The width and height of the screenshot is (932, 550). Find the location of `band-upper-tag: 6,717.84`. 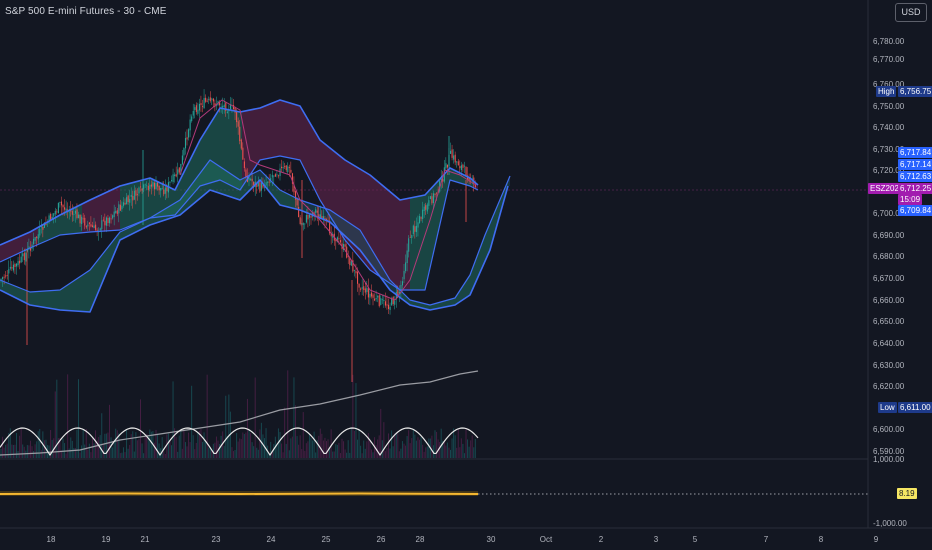

band-upper-tag: 6,717.84 is located at coordinates (915, 152).